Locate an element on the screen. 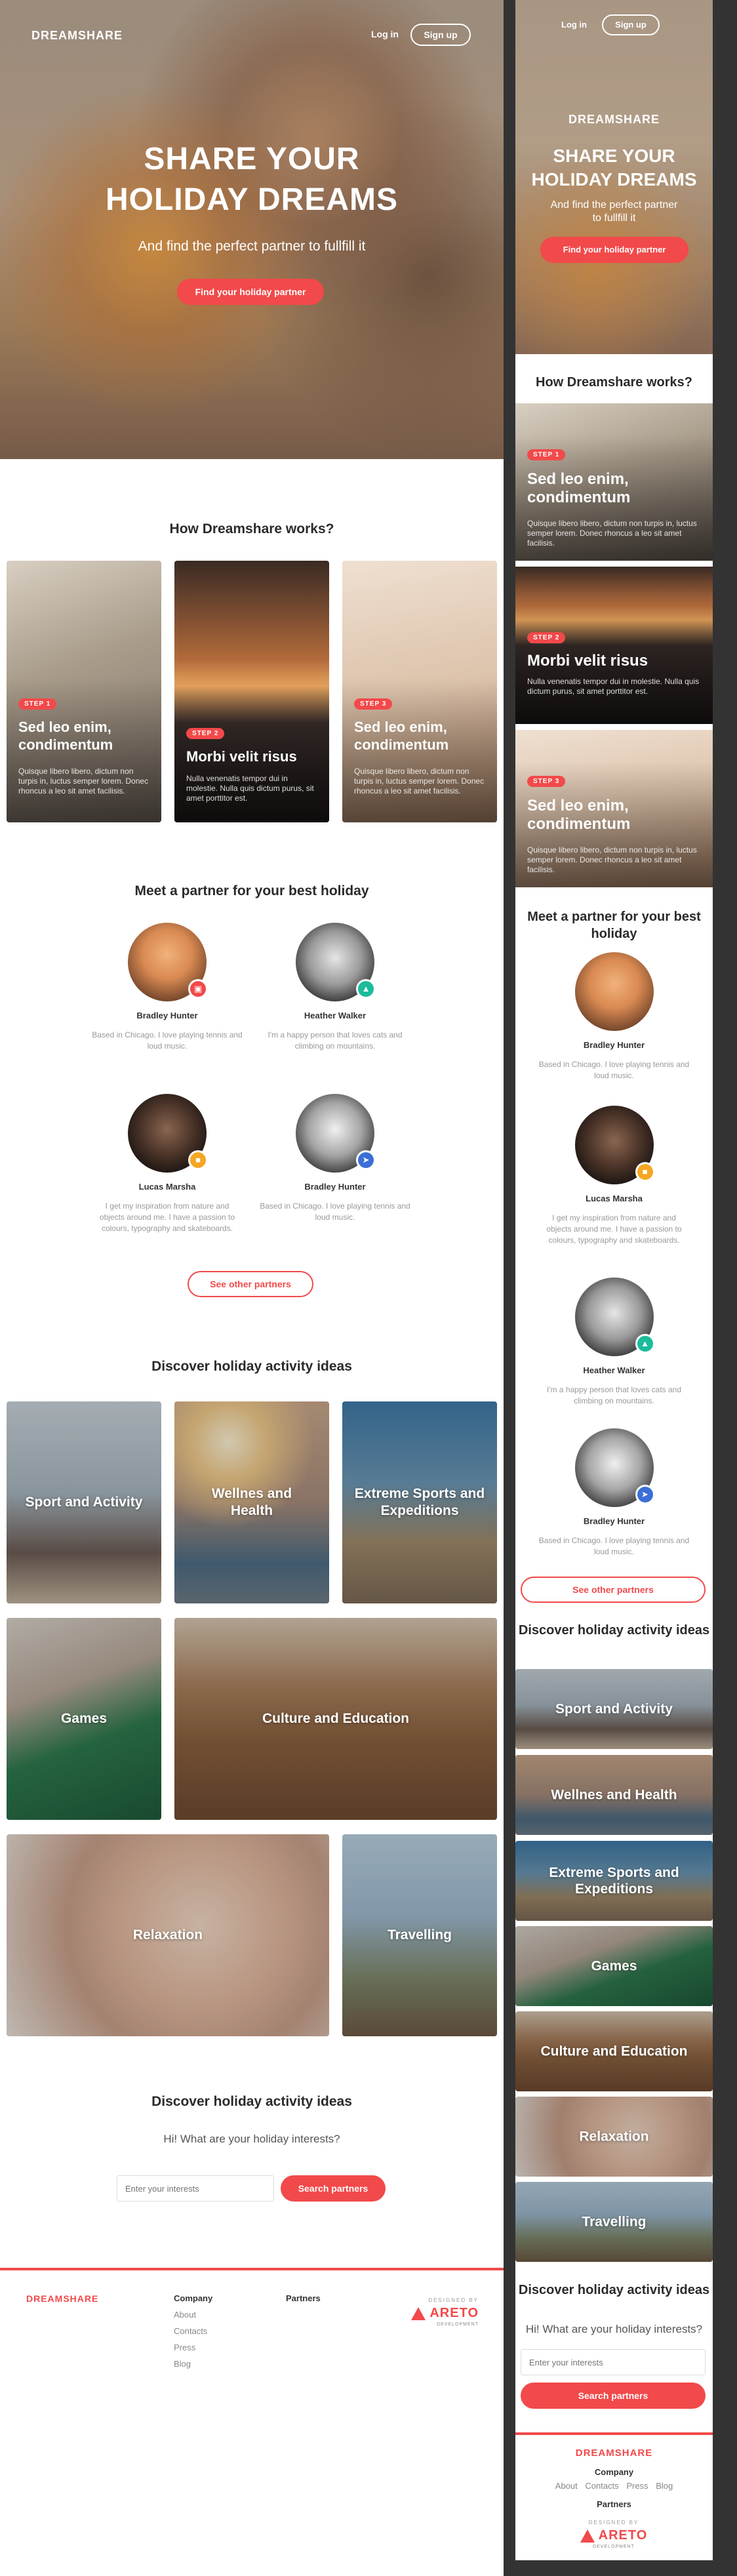 The height and width of the screenshot is (2576, 737). activity-title: Wellnes and Health is located at coordinates (252, 1502).